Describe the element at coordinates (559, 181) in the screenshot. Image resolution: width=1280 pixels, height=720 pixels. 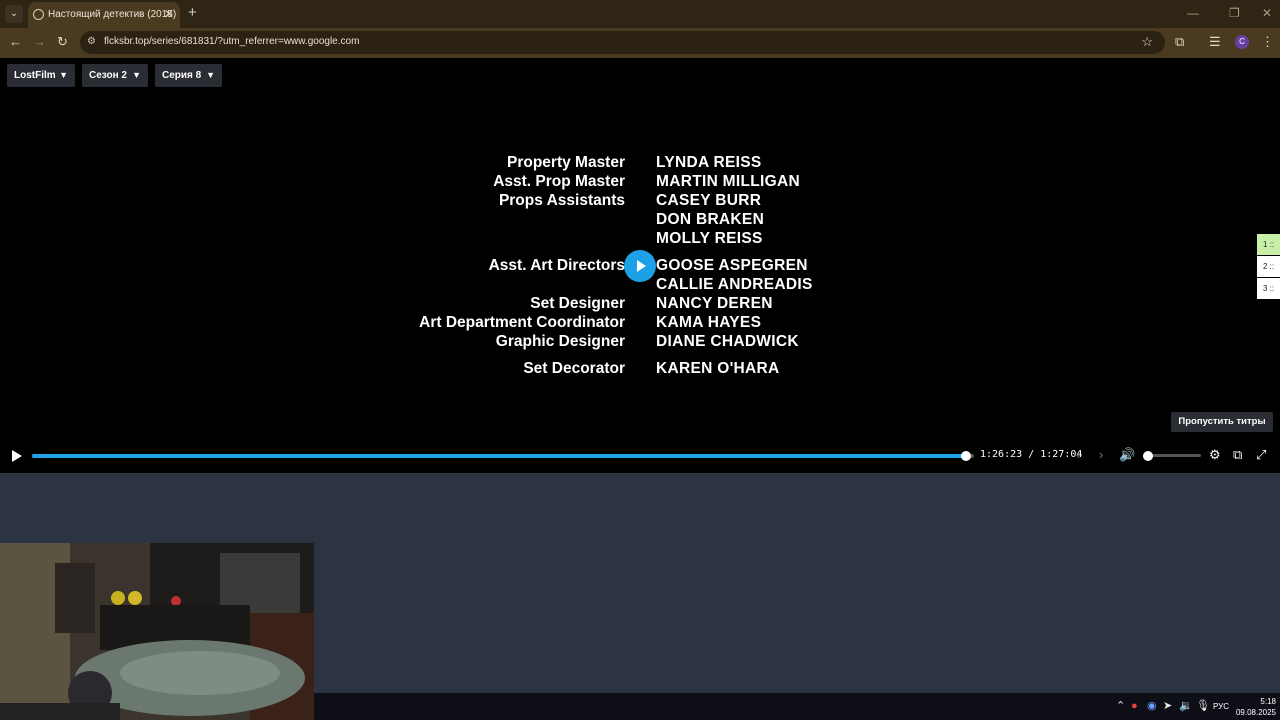
I see `credit-role: Asst. Prop Master` at that location.